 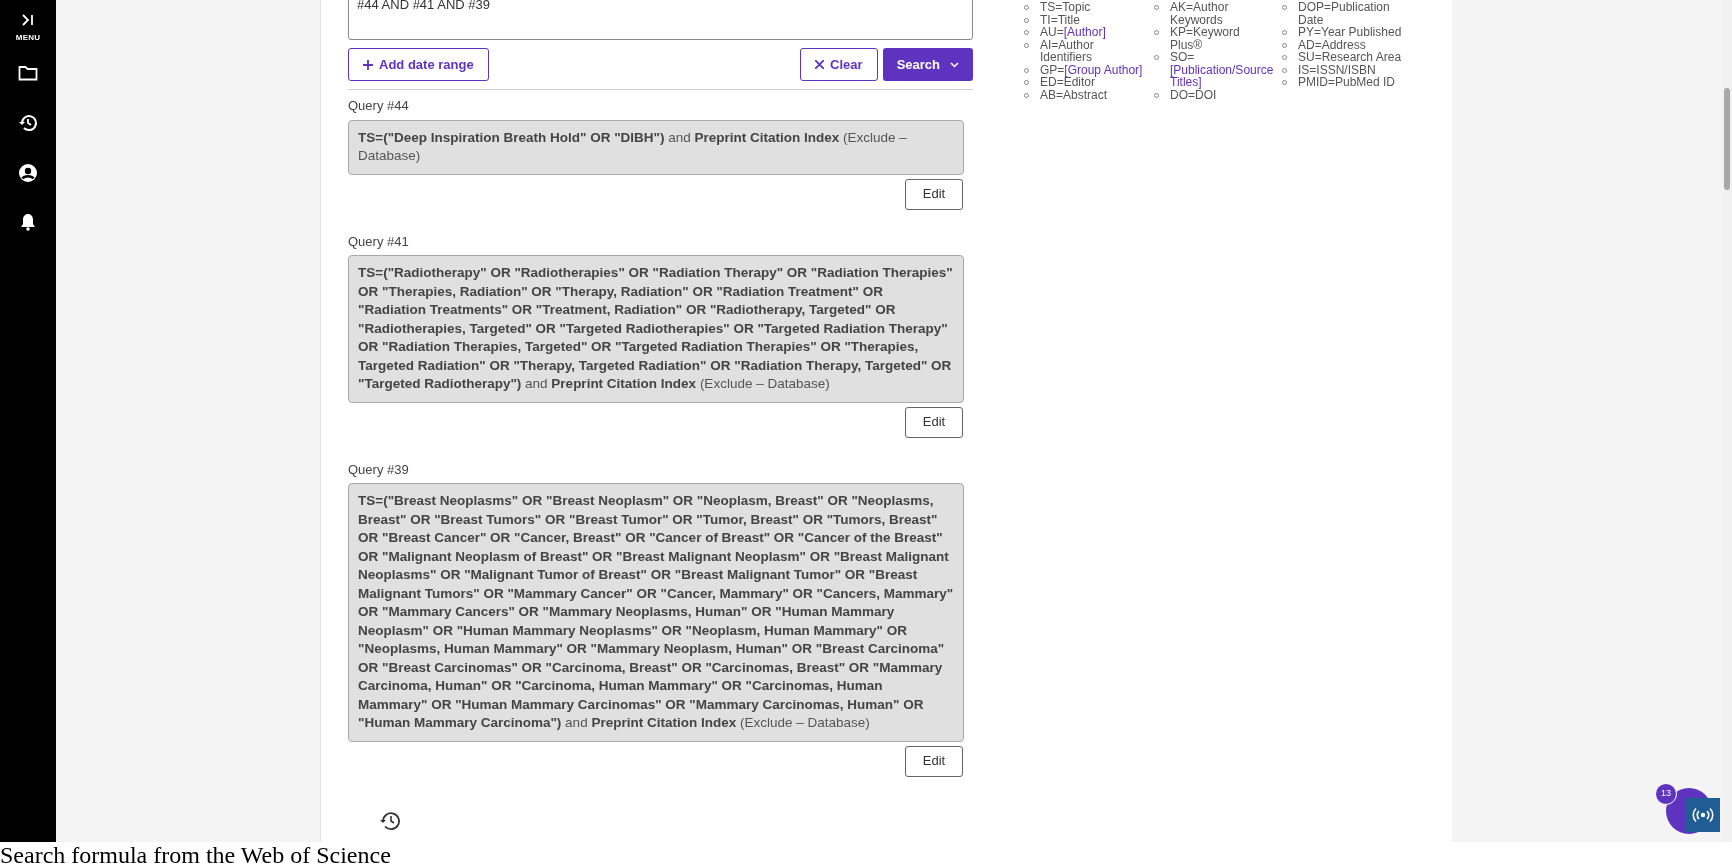 What do you see at coordinates (1356, 13) in the screenshot?
I see `field-tag: DOP=Publication Date` at bounding box center [1356, 13].